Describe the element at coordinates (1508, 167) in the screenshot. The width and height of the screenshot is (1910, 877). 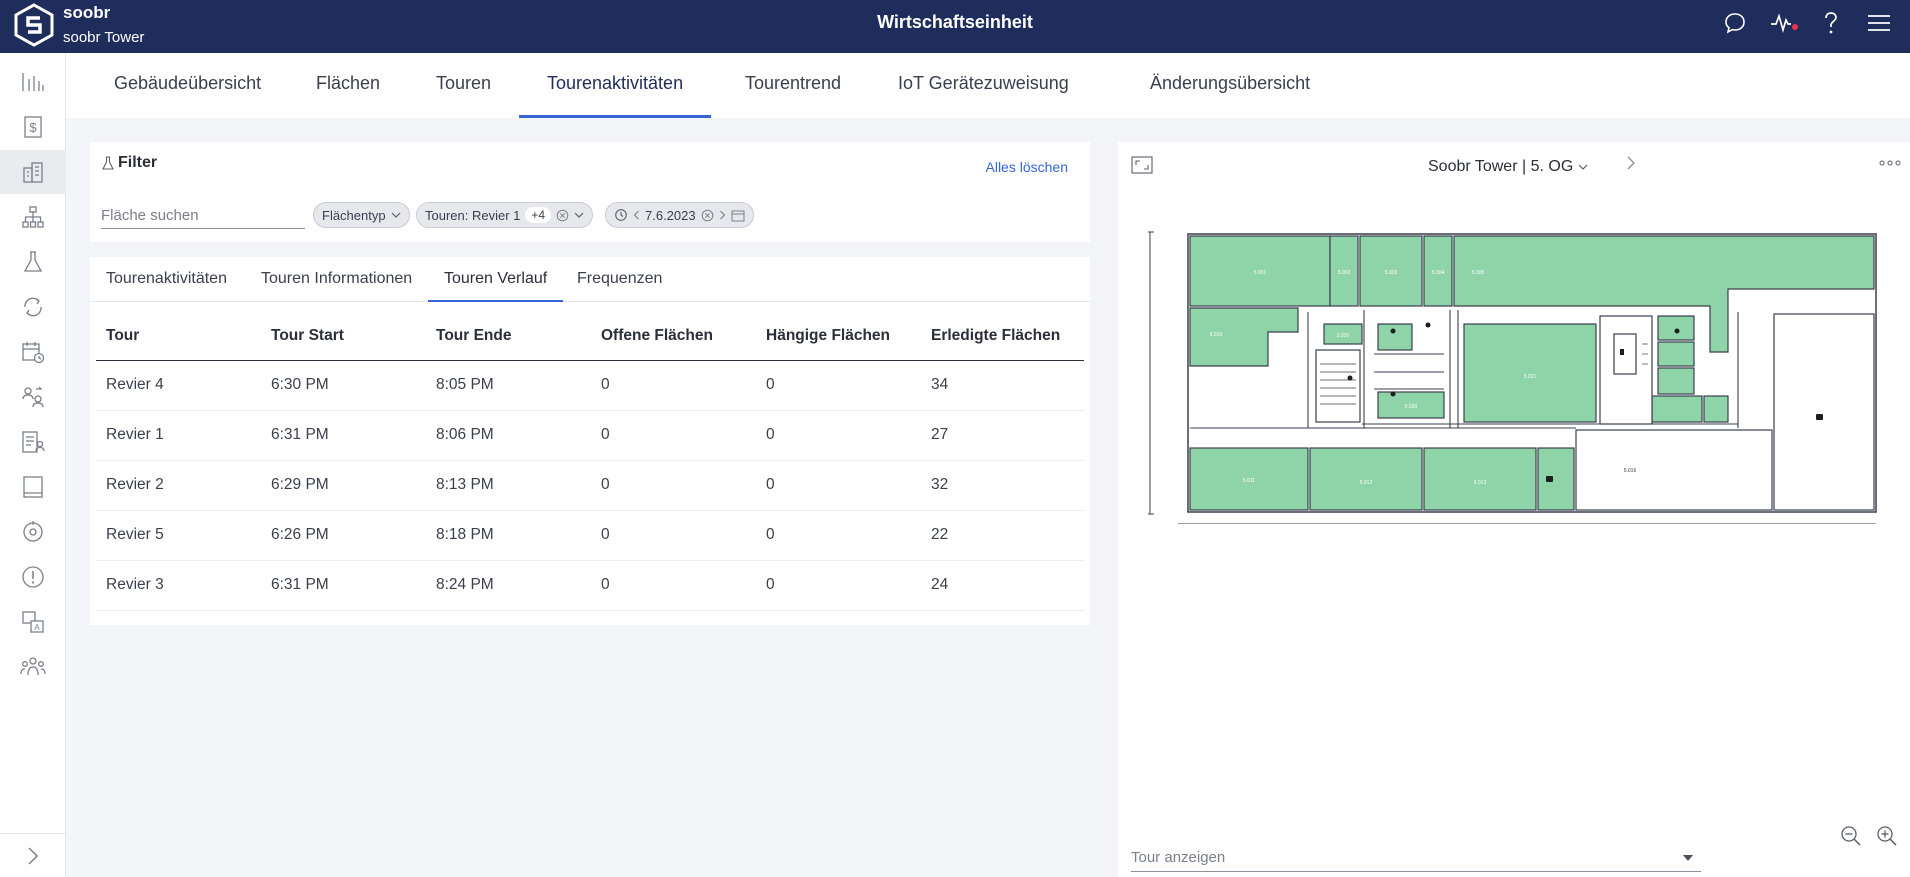
I see `floor-selector: Soobr Tower | 5. OG` at that location.